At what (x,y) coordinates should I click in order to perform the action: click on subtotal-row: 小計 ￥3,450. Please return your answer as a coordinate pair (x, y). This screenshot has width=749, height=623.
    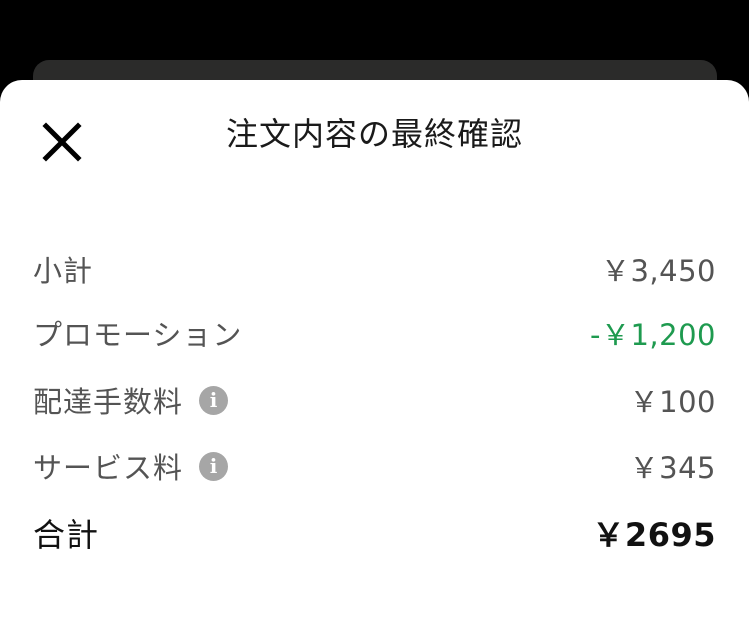
    Looking at the image, I should click on (374, 269).